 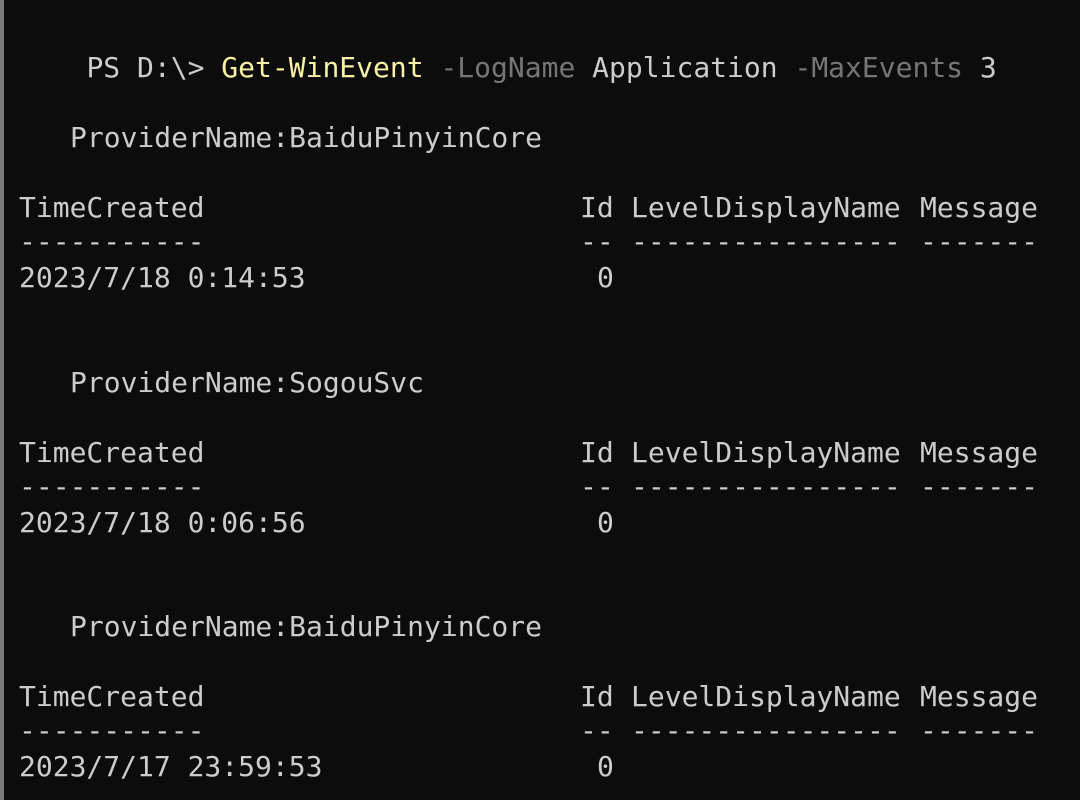 I want to click on parameter-logname: -LogName, so click(x=508, y=67).